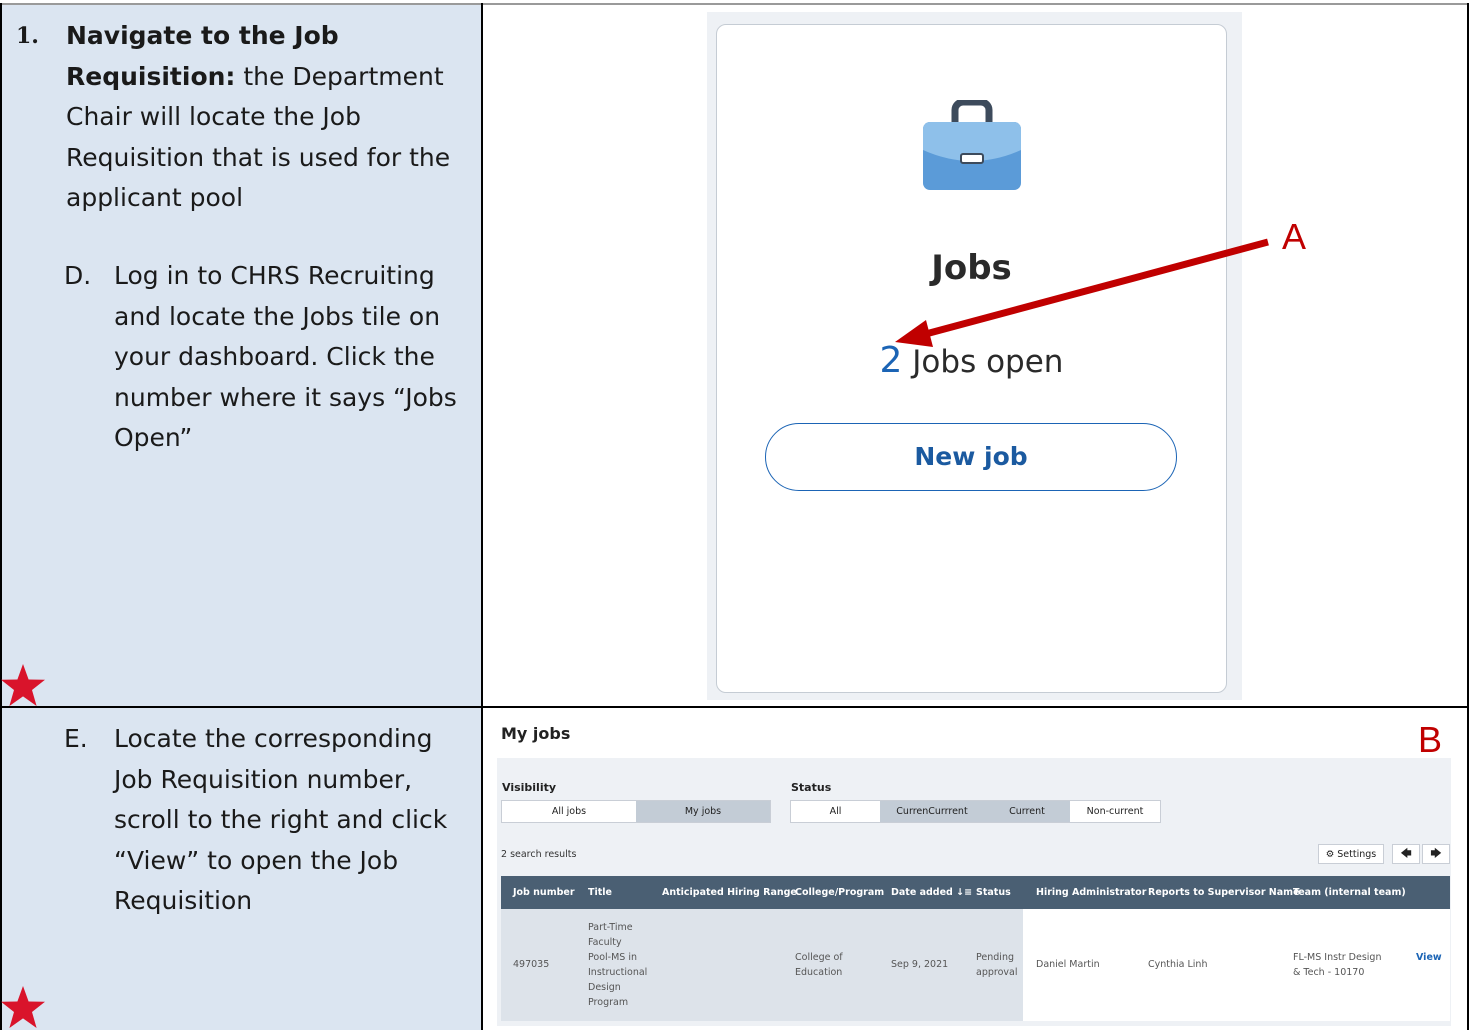 The height and width of the screenshot is (1030, 1469). What do you see at coordinates (1337, 965) in the screenshot?
I see `cell-team: FL-MS Instr Design & Tech - 10170` at bounding box center [1337, 965].